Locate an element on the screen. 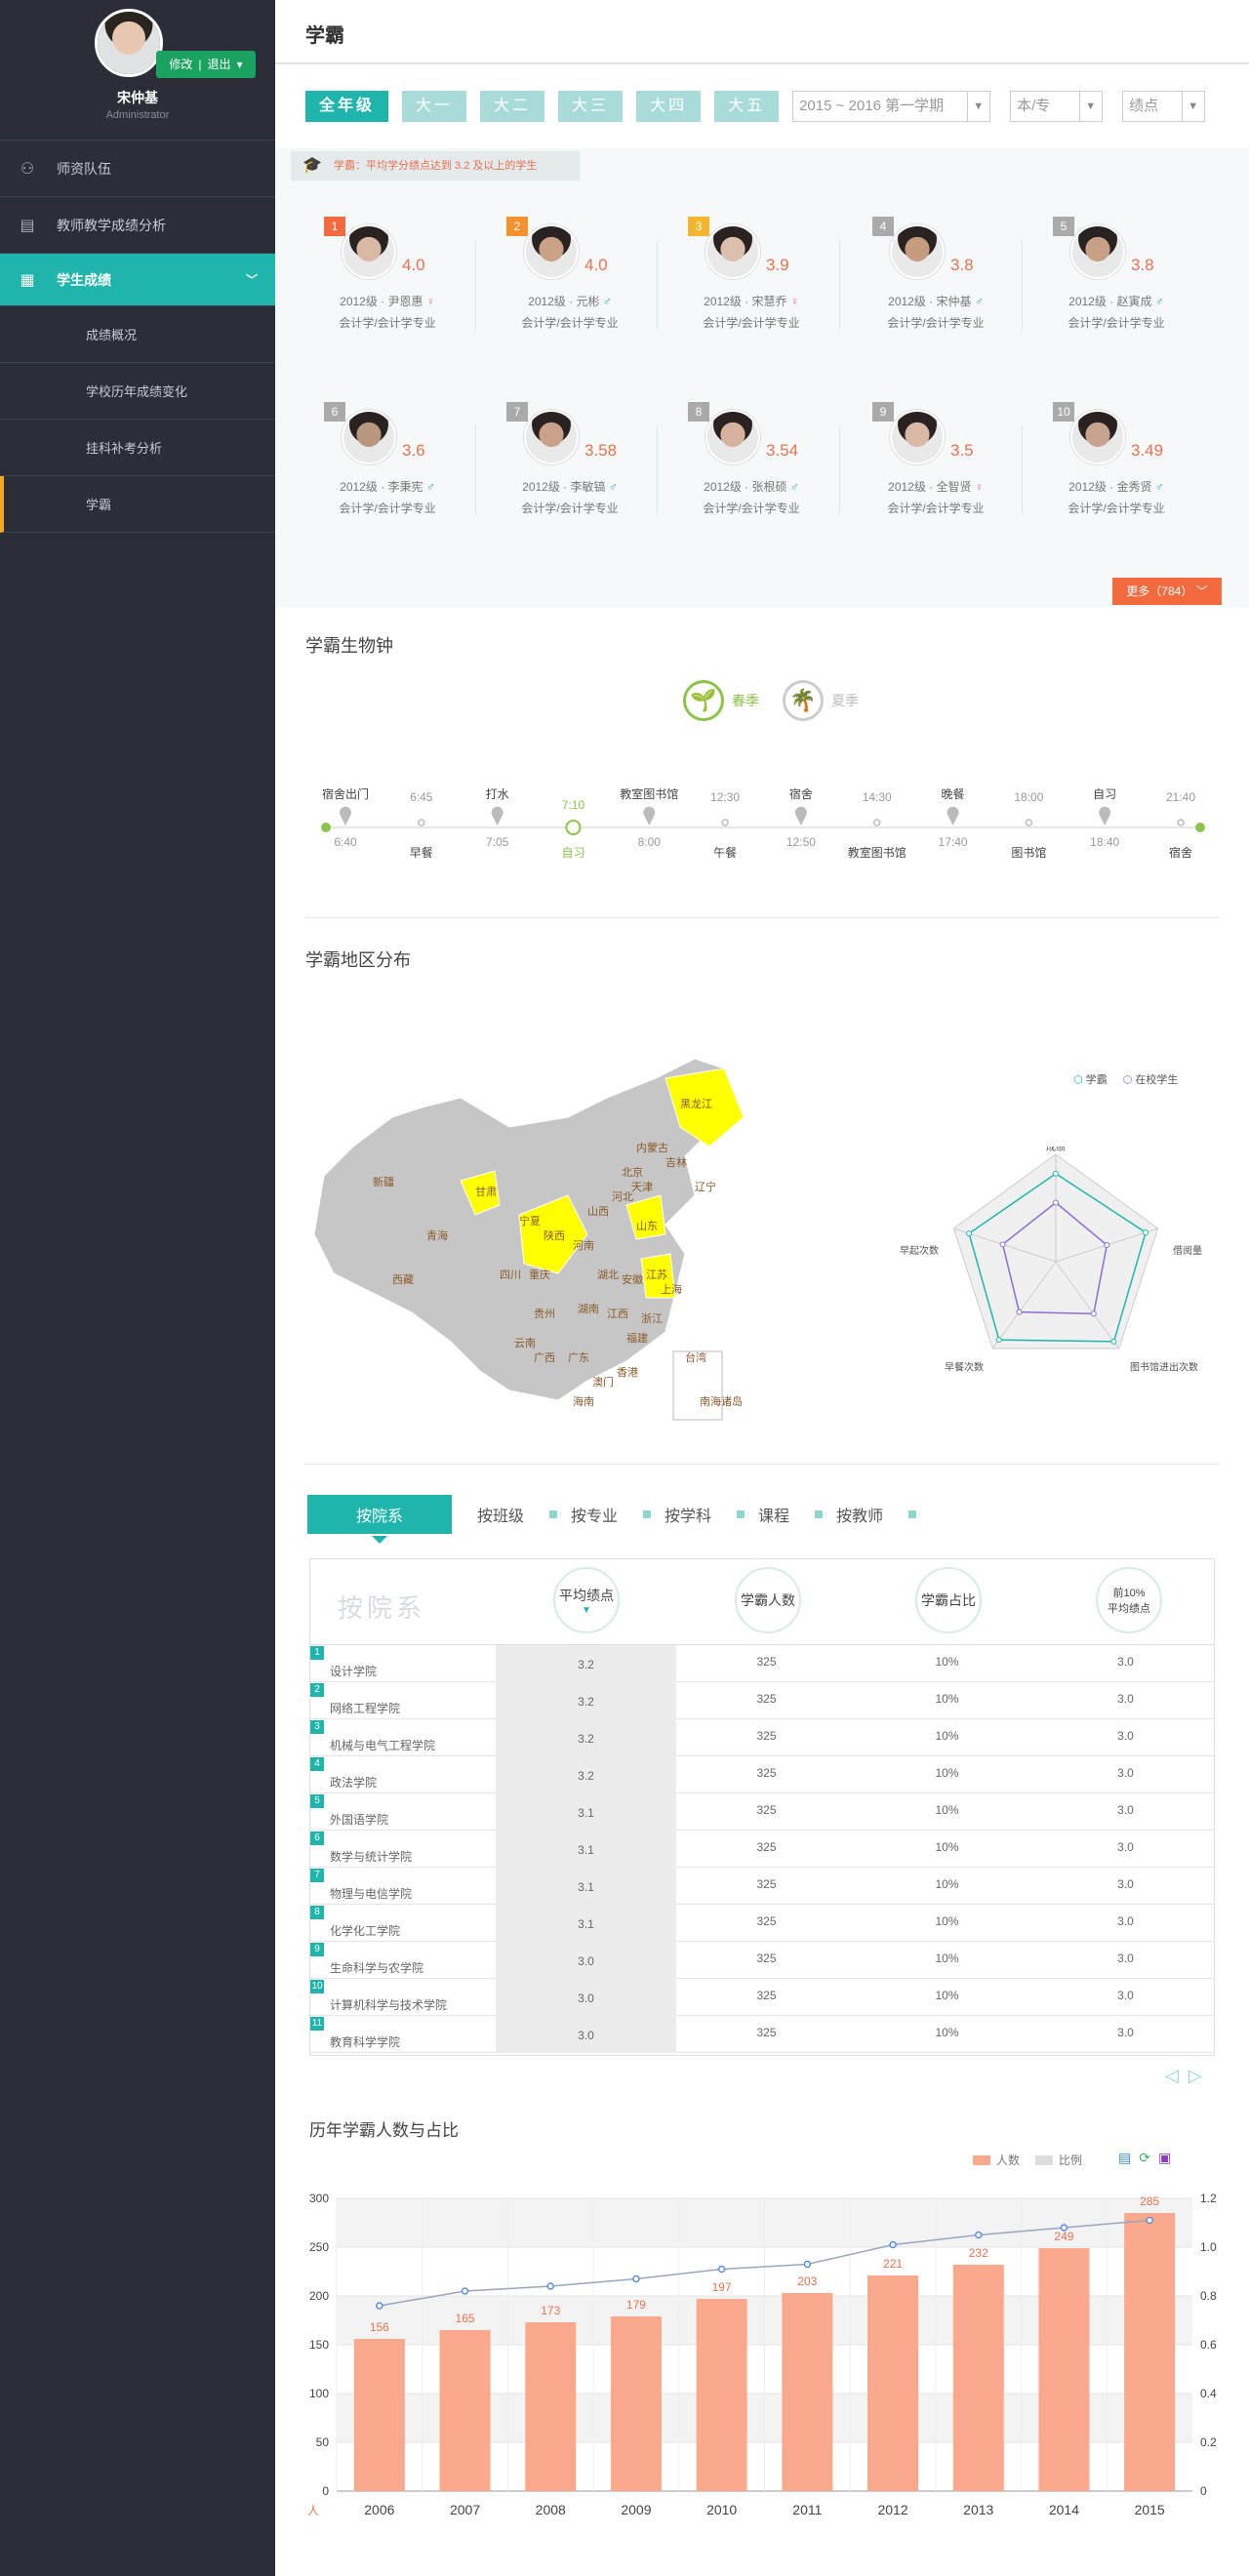 This screenshot has height=2576, width=1249. sort-count: 学霸人数 is located at coordinates (768, 1600).